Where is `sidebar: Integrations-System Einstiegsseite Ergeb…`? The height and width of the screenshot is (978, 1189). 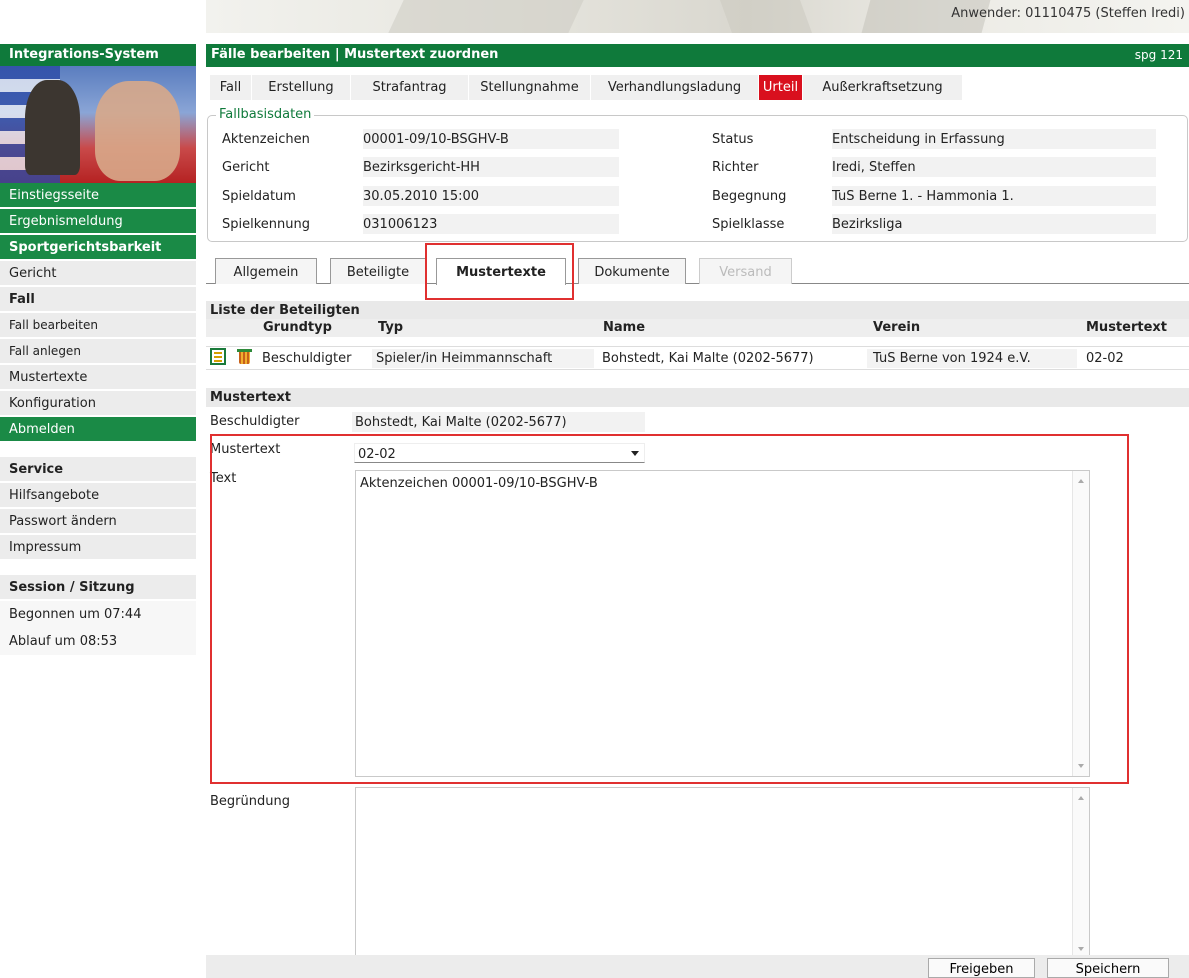 sidebar: Integrations-System Einstiegsseite Ergeb… is located at coordinates (98, 349).